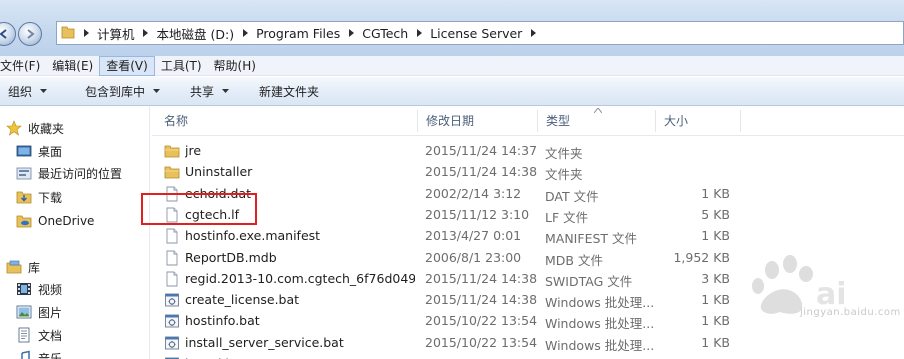  Describe the element at coordinates (69, 173) in the screenshot. I see `nav-recent: 最近访问的位置` at that location.